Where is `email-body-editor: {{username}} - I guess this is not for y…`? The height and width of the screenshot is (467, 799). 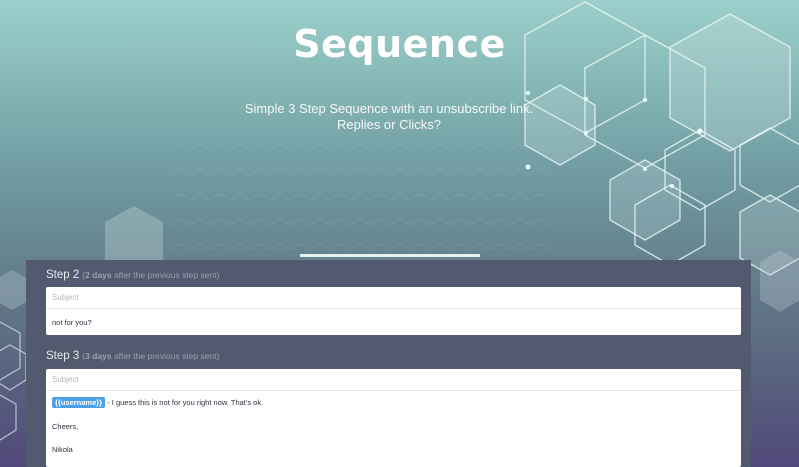 email-body-editor: {{username}} - I guess this is not for y… is located at coordinates (393, 422).